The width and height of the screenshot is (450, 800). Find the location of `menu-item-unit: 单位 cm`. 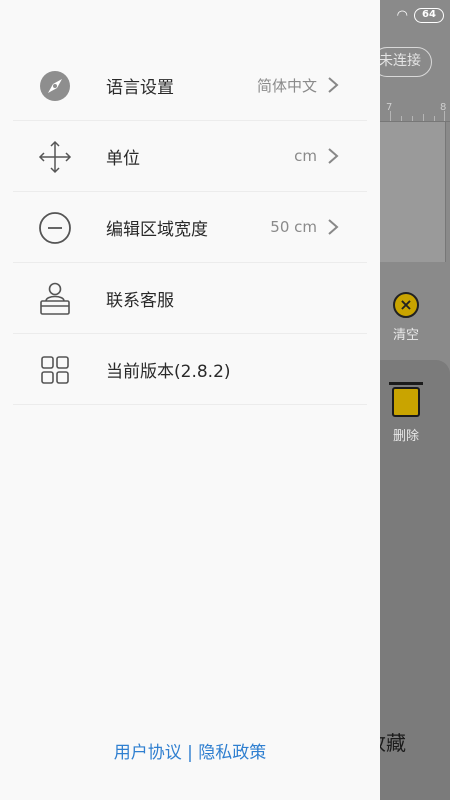

menu-item-unit: 单位 cm is located at coordinates (190, 156).